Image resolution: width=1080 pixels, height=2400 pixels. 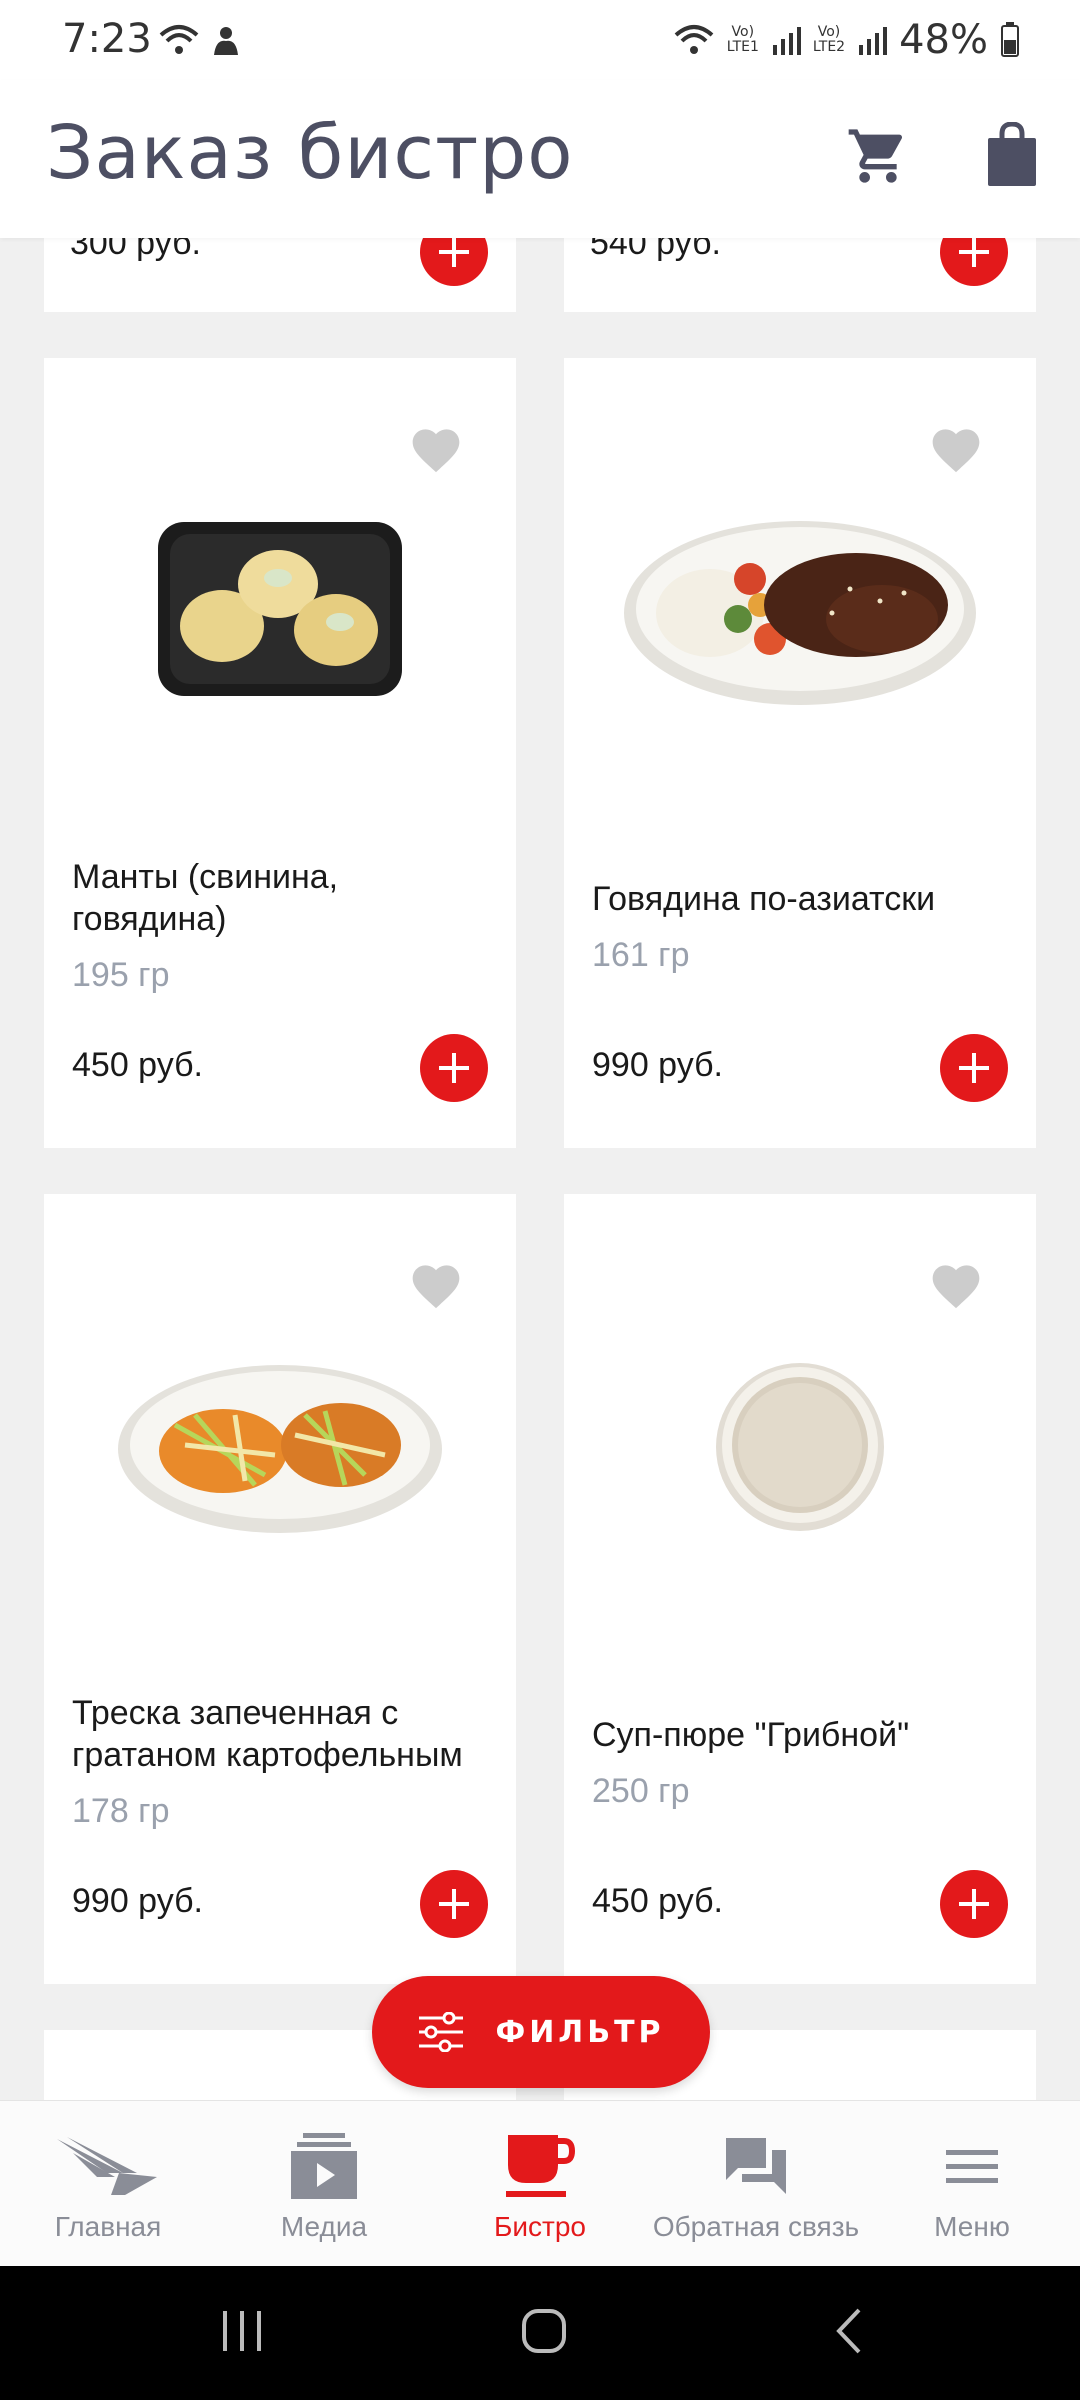 I want to click on wing-logo-icon, so click(x=107, y=2166).